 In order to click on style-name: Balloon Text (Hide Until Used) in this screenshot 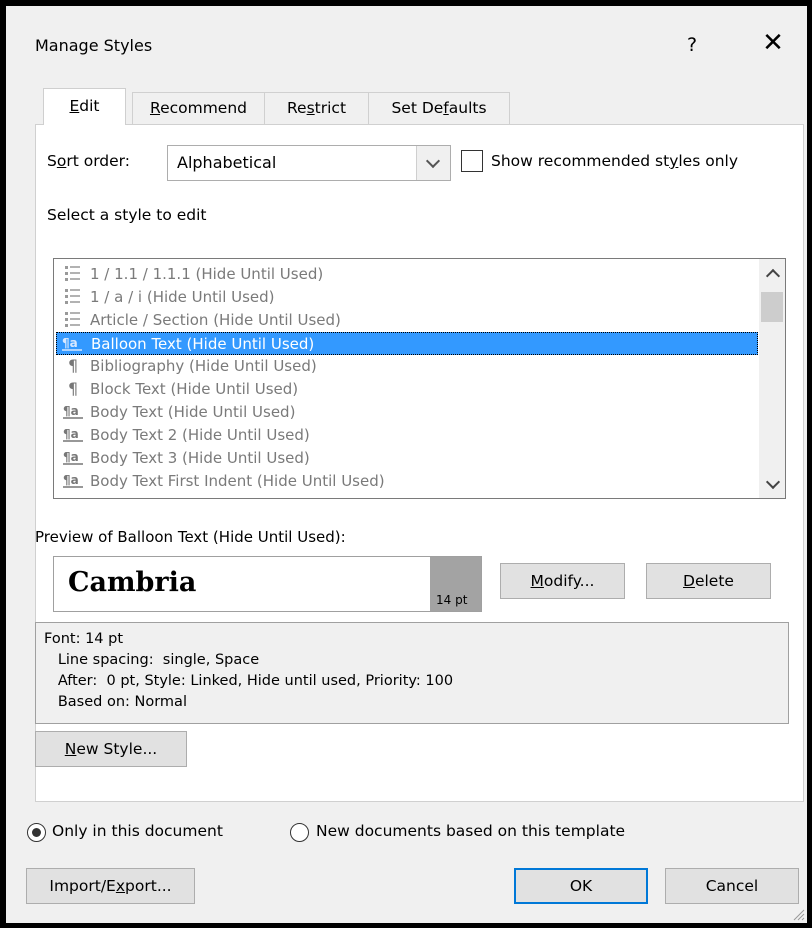, I will do `click(203, 344)`.